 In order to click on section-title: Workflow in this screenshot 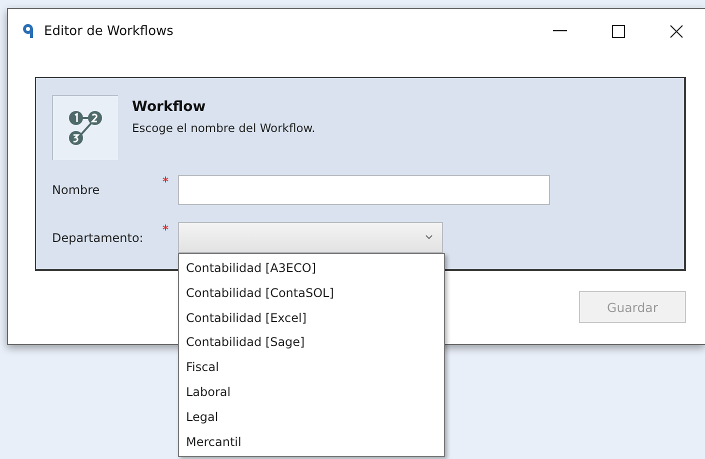, I will do `click(169, 107)`.